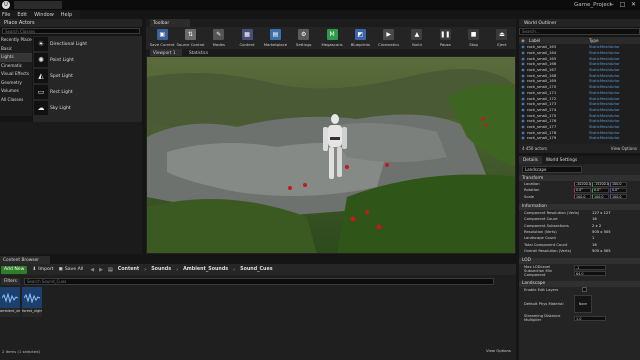 This screenshot has height=360, width=640. I want to click on enable-edit-layers-checkbox, so click(584, 290).